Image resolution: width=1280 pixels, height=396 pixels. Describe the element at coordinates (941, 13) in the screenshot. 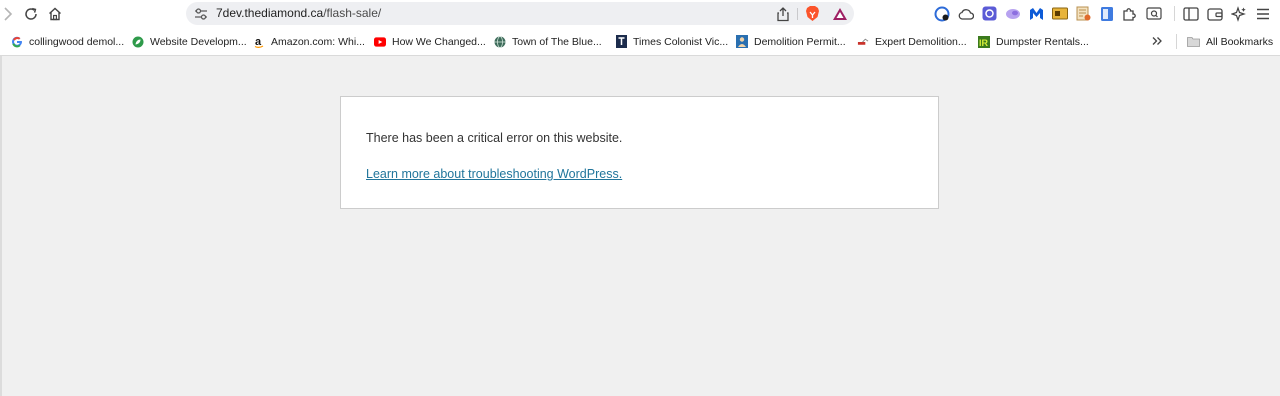

I see `extension-1-icon` at that location.